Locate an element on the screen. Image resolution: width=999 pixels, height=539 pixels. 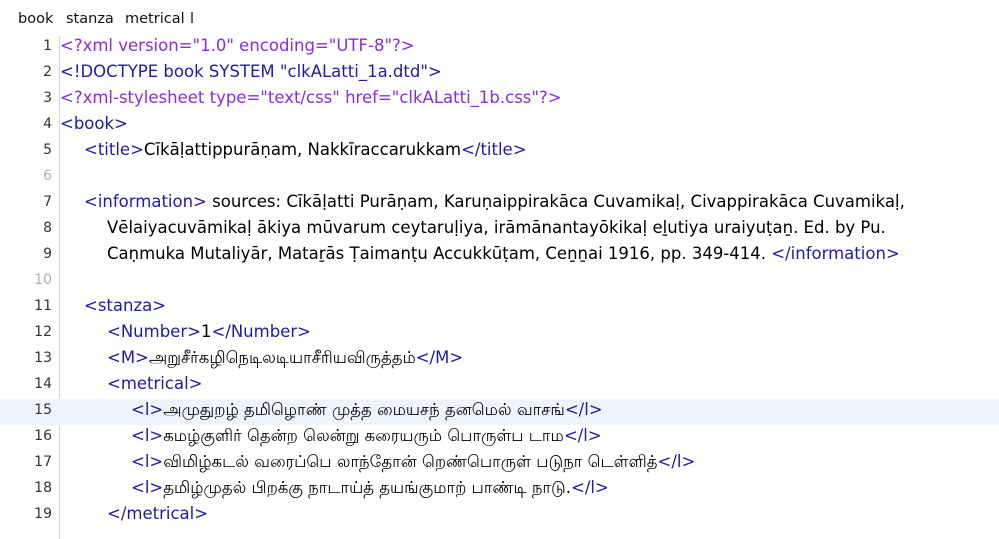
code-line: 4 <book> is located at coordinates (499, 126).